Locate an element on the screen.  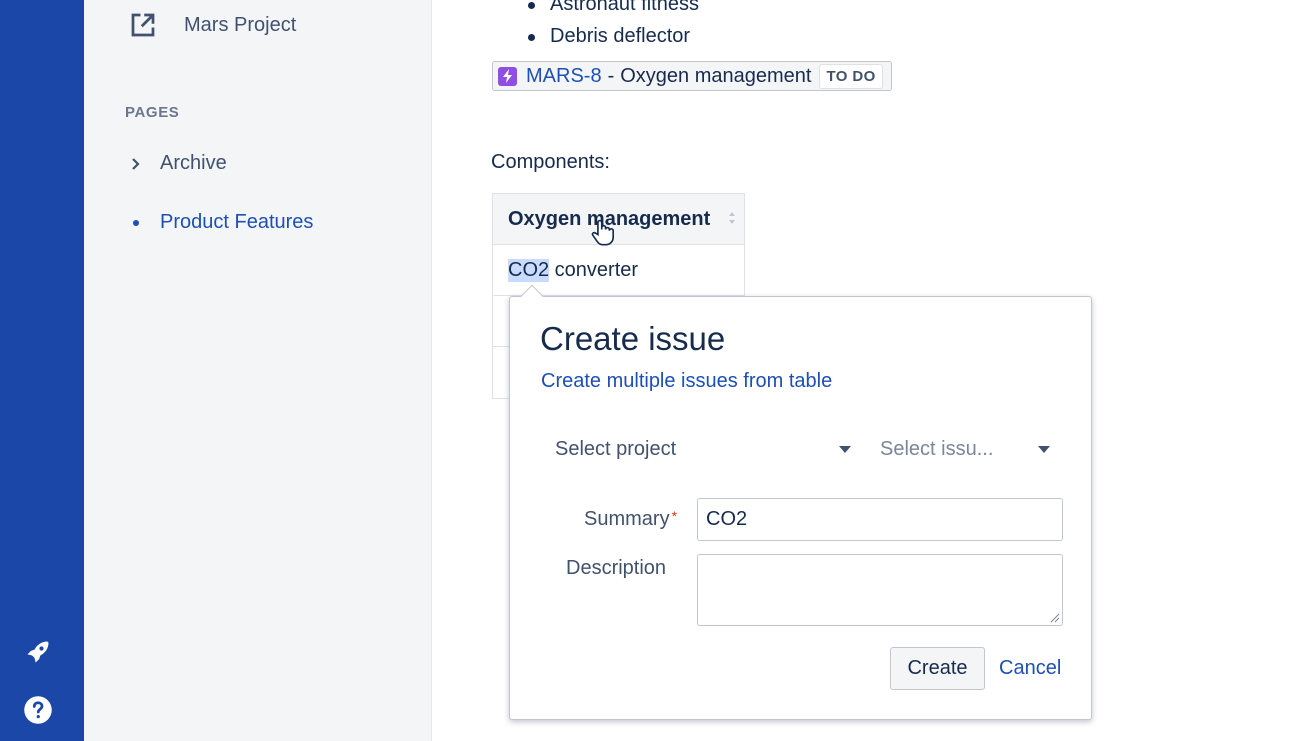
rocket-button is located at coordinates (38, 652).